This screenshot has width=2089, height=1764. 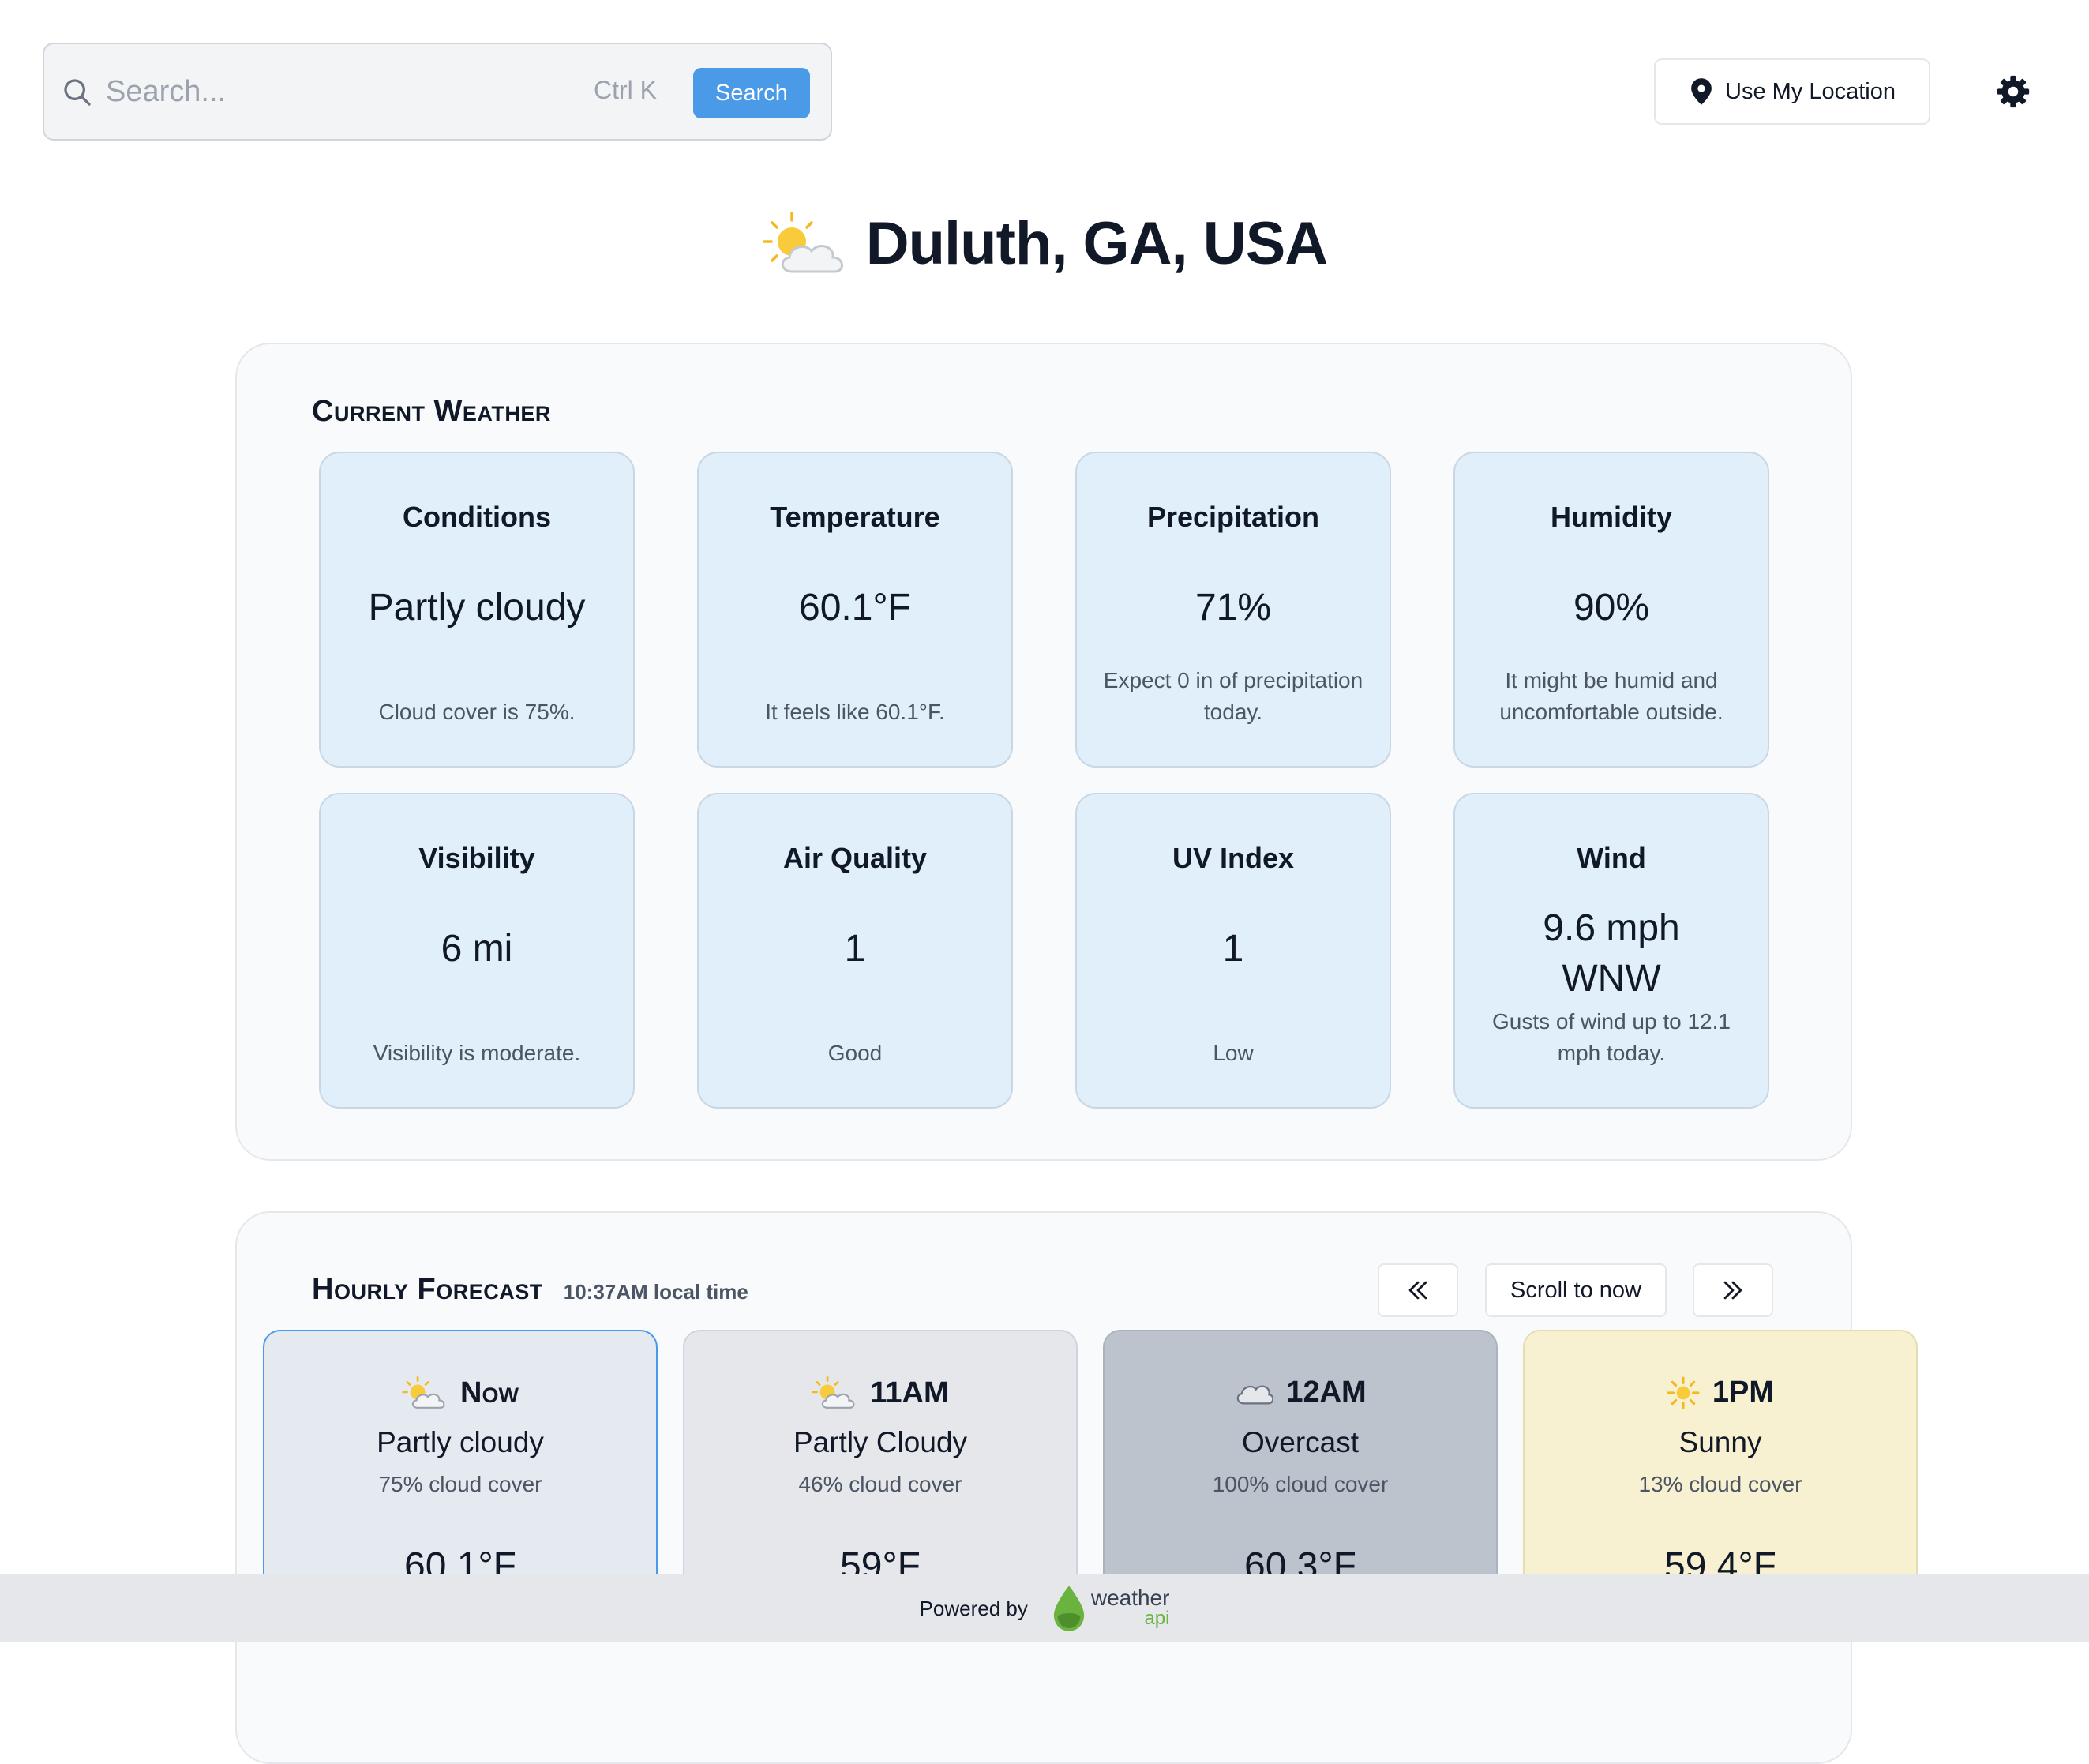 What do you see at coordinates (477, 517) in the screenshot?
I see `card-label: Conditions` at bounding box center [477, 517].